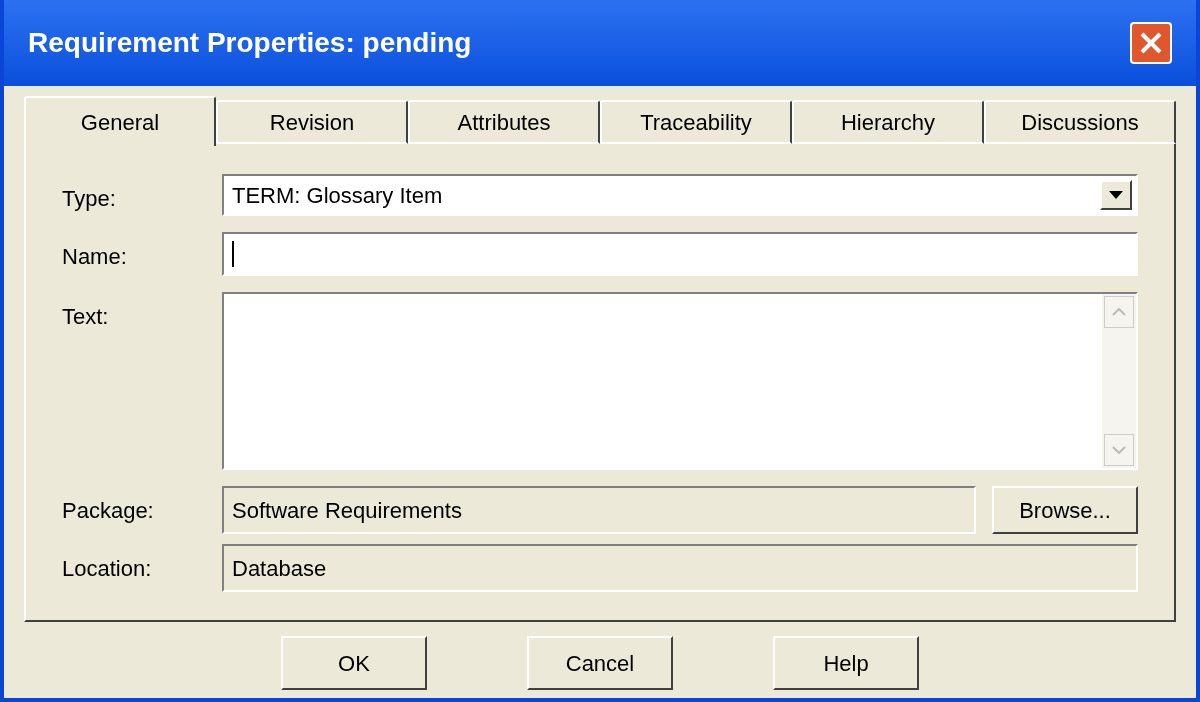 This screenshot has height=702, width=1200. I want to click on scroll-up-icon, so click(1119, 312).